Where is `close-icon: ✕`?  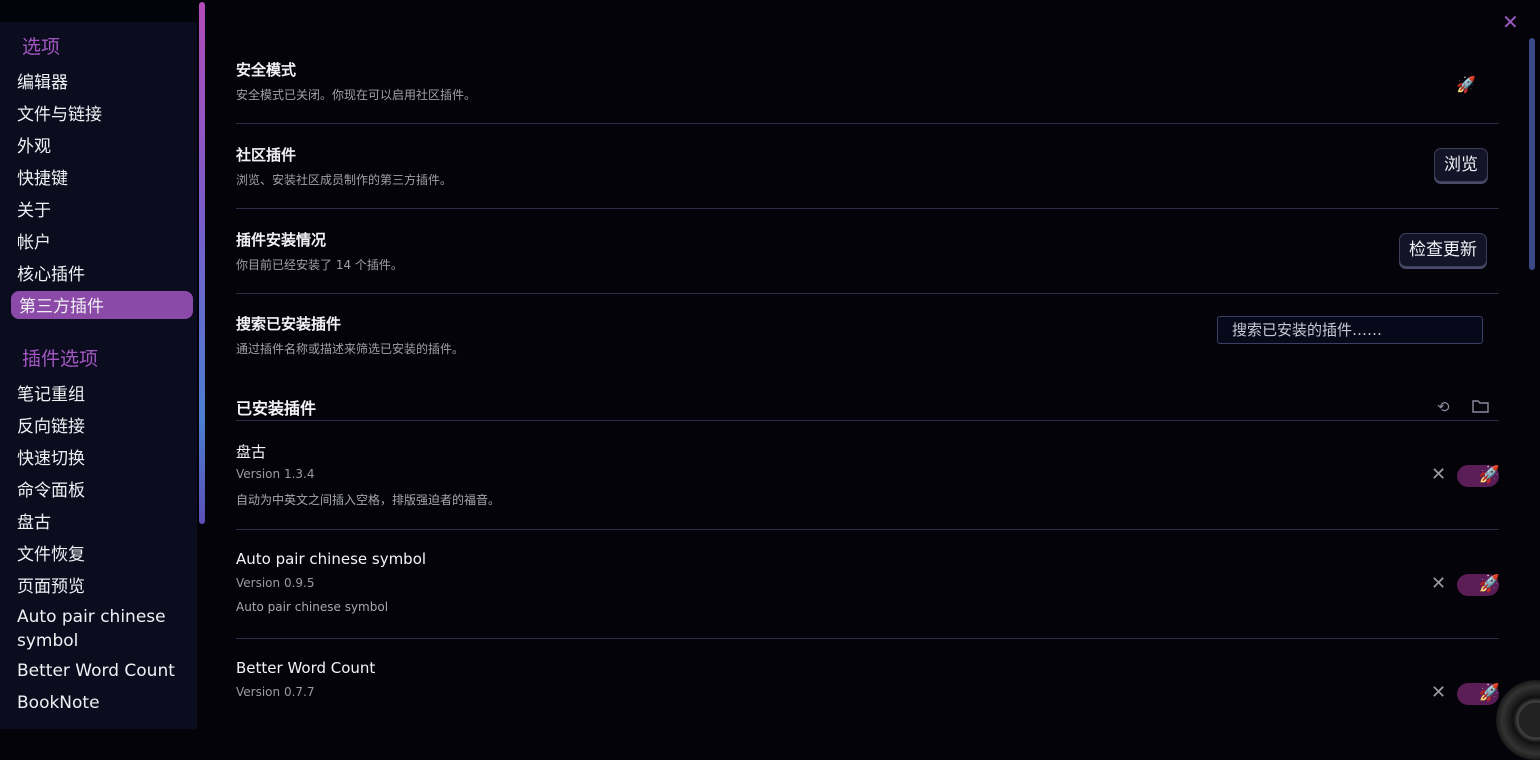 close-icon: ✕ is located at coordinates (1510, 22).